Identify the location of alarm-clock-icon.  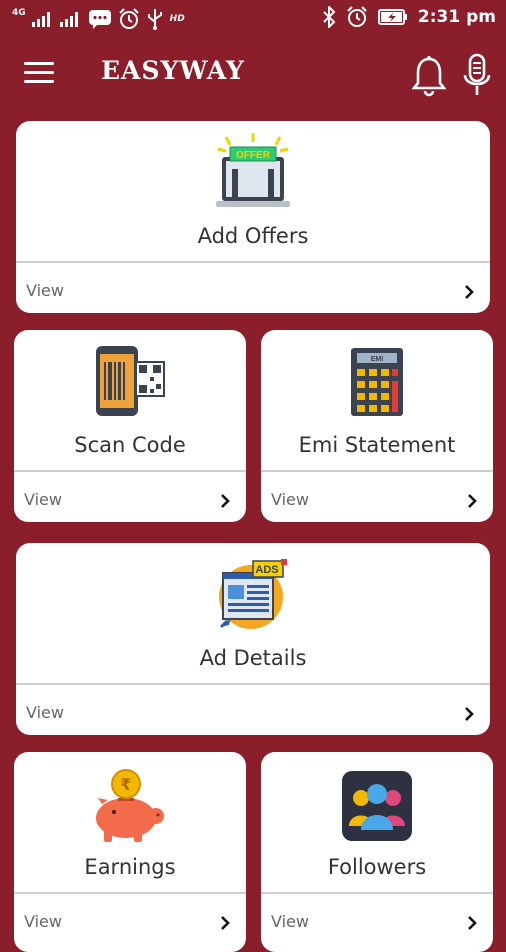
(357, 16).